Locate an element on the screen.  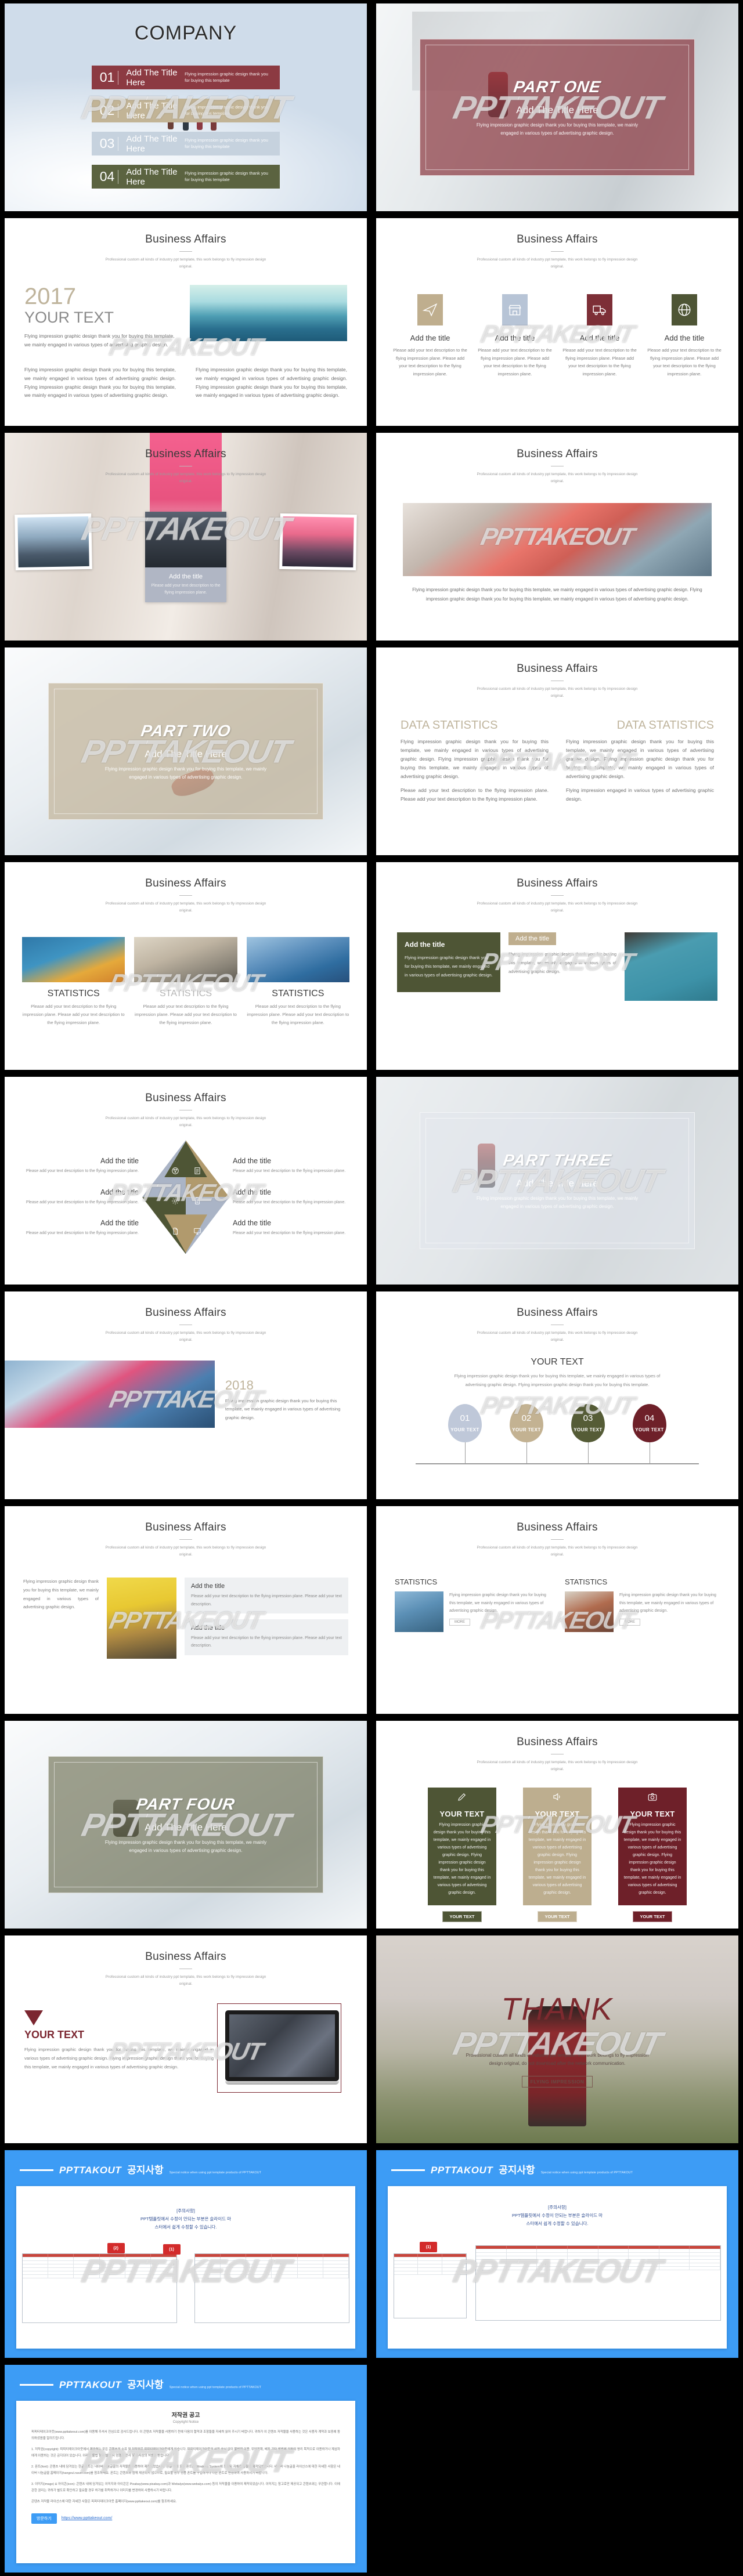
timeline-step-4: 04 YOUR TEXT is located at coordinates (649, 1433).